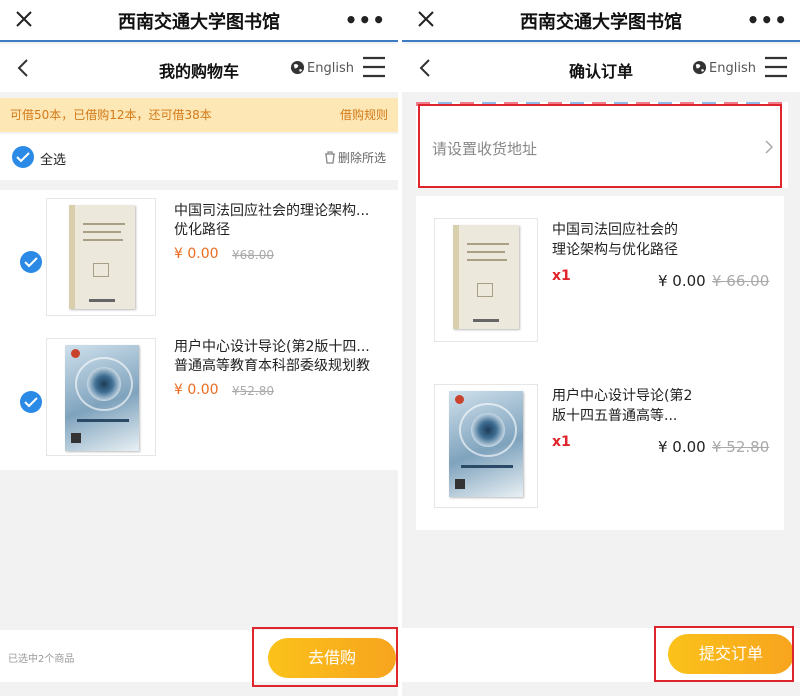 Image resolution: width=800 pixels, height=696 pixels. What do you see at coordinates (627, 240) in the screenshot?
I see `item-title: 中国司法回应社会的 理论架构与优化路径` at bounding box center [627, 240].